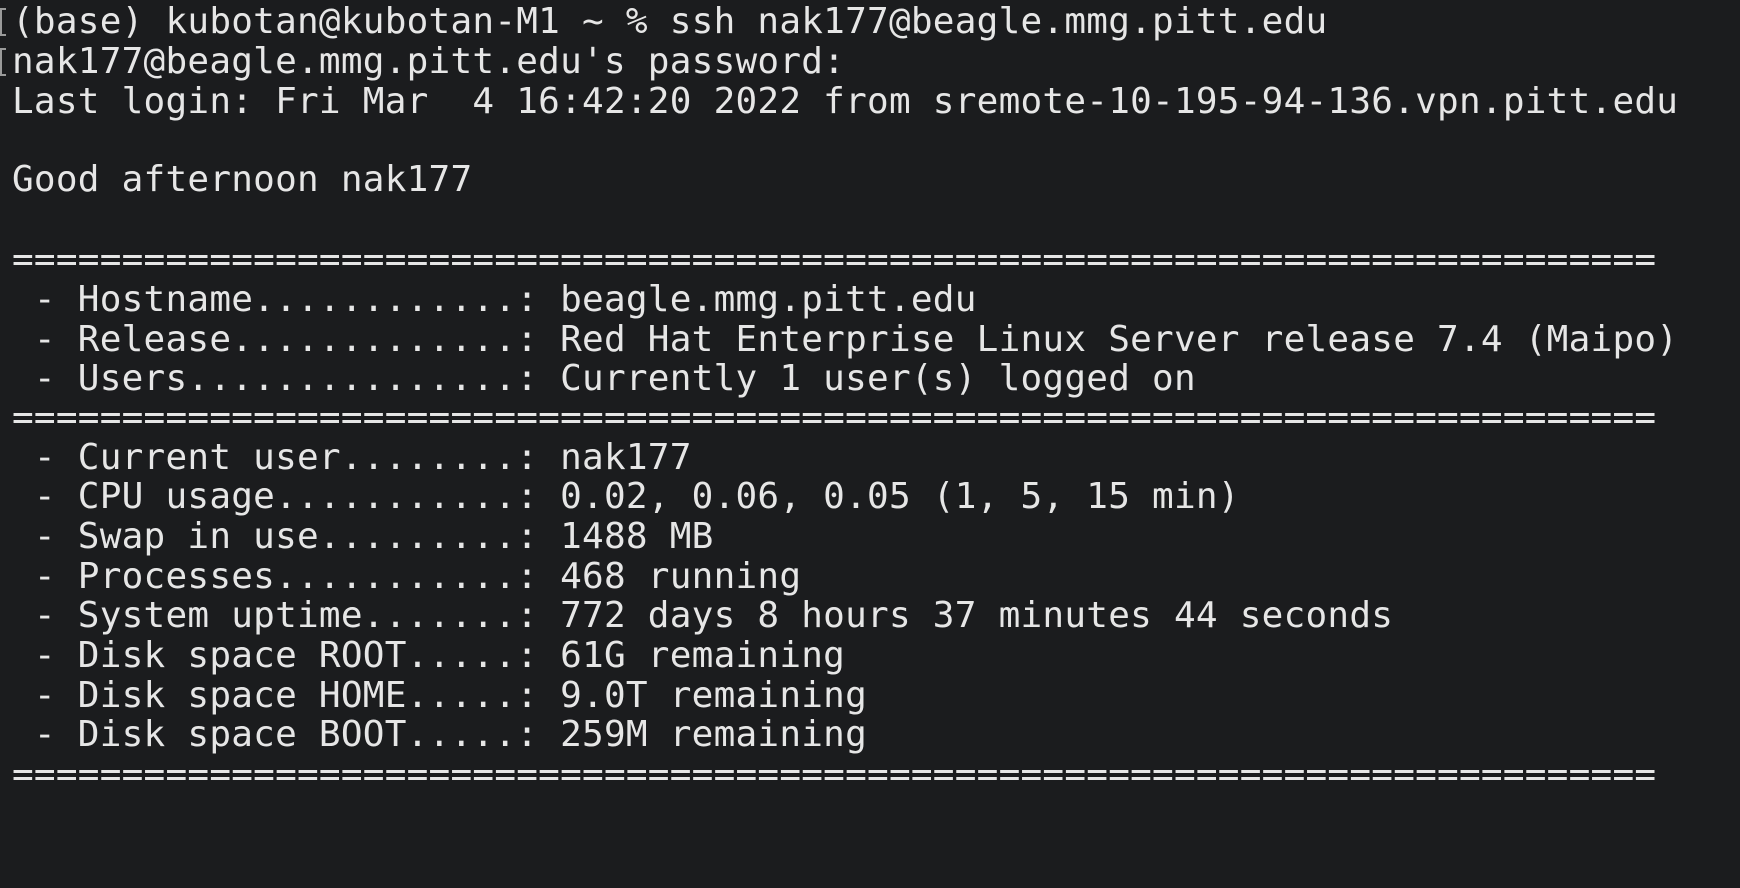 The height and width of the screenshot is (888, 1740). Describe the element at coordinates (440, 695) in the screenshot. I see `terminal-line-disk-home: - Disk space HOME.....: 9.0T remaining` at that location.